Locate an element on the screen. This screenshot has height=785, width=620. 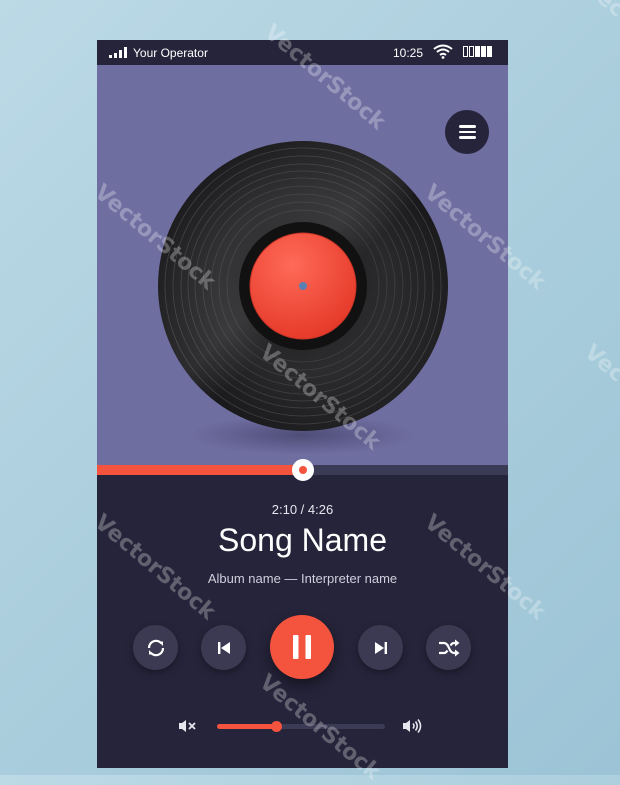
next-button is located at coordinates (380, 647).